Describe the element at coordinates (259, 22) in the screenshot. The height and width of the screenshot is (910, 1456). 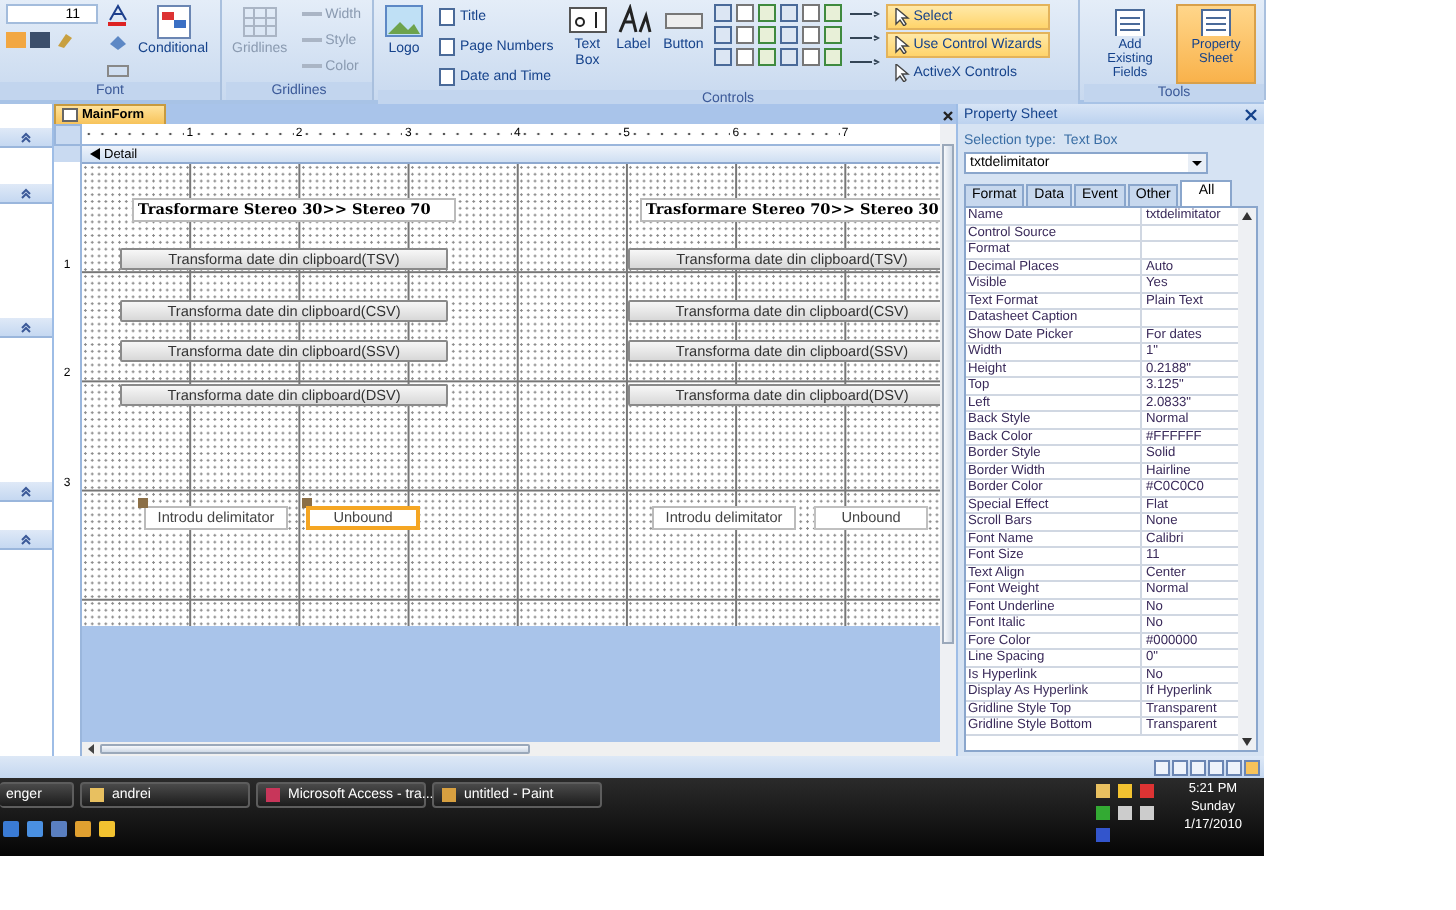
I see `grid-icon` at that location.